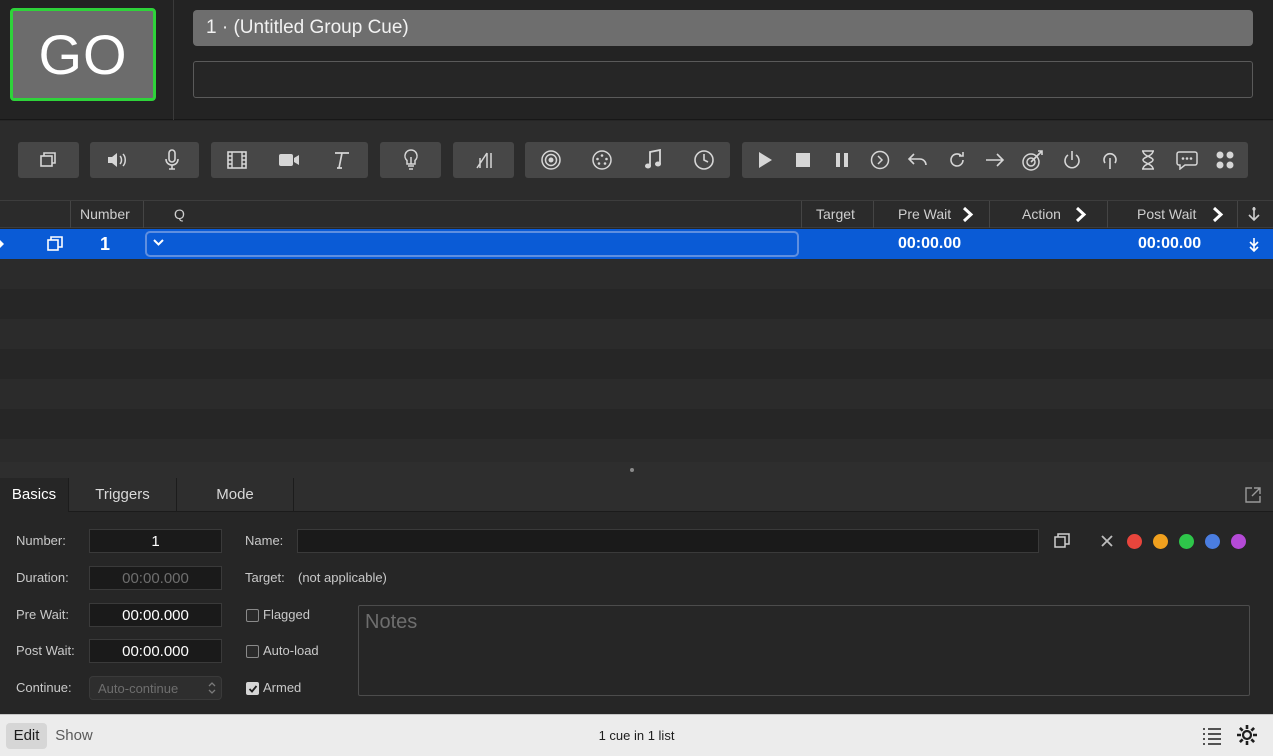  I want to click on fade-icon, so click(484, 160).